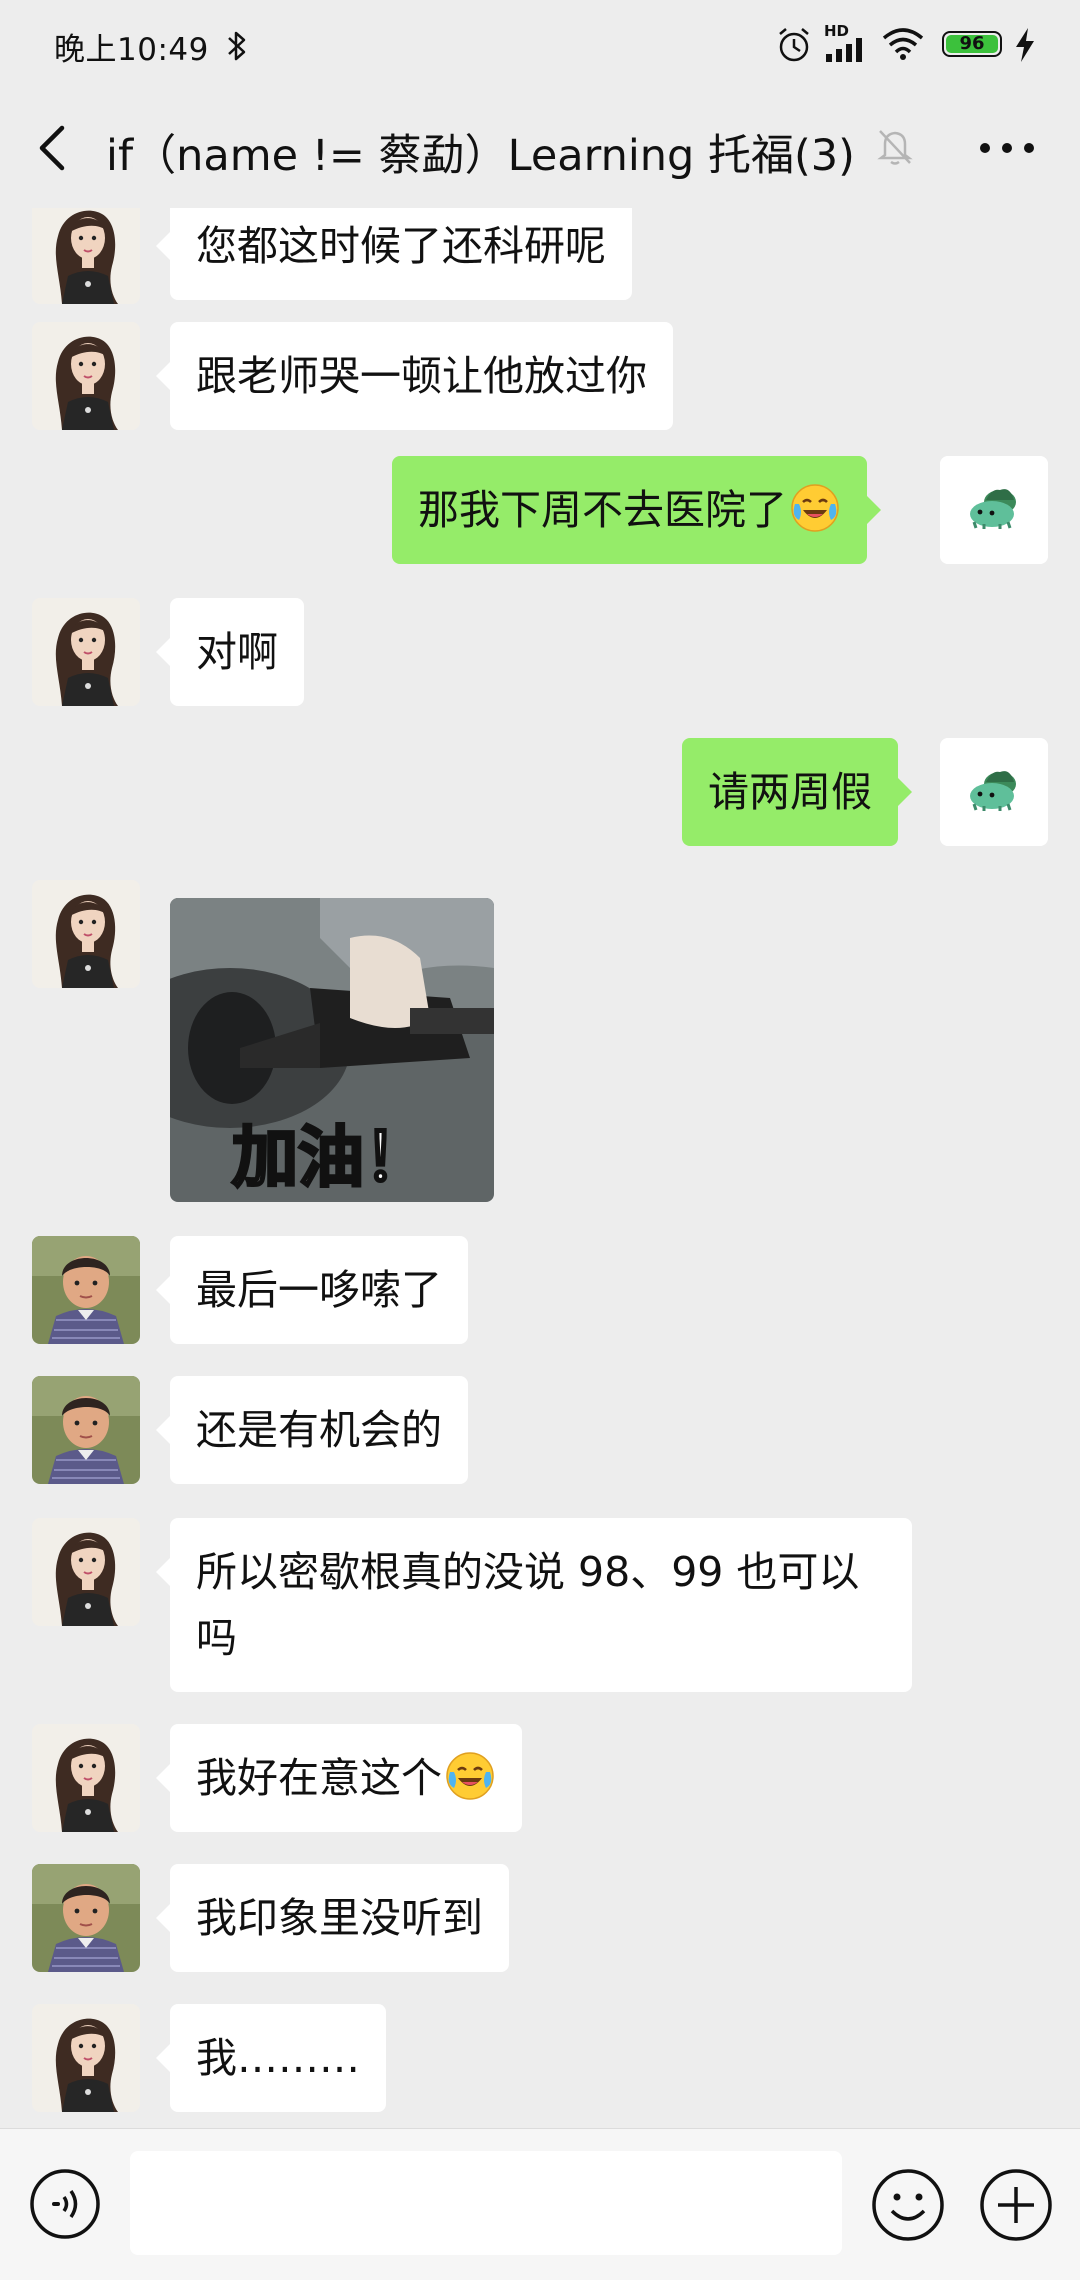 The width and height of the screenshot is (1080, 2280). I want to click on message-bubble: 最后一哆嗦了, so click(312, 1290).